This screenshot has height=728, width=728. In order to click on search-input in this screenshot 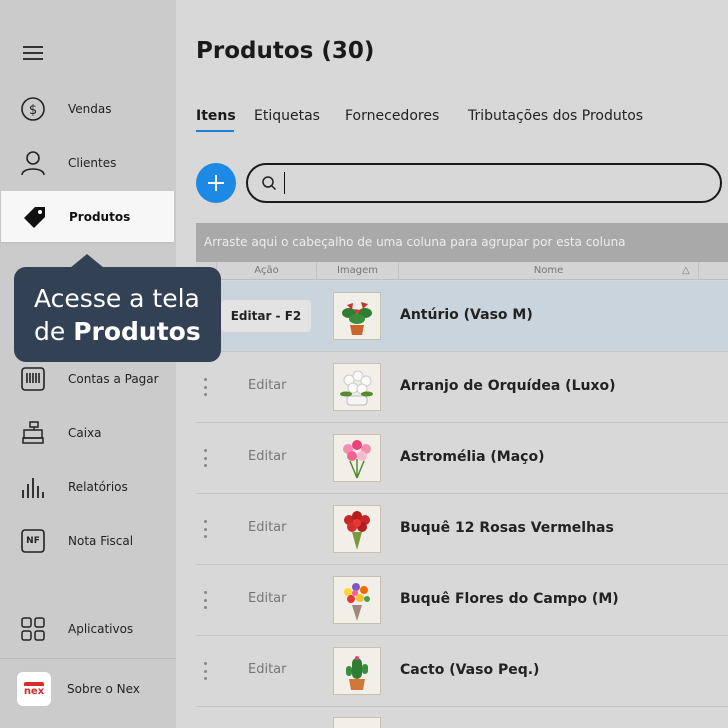, I will do `click(484, 183)`.